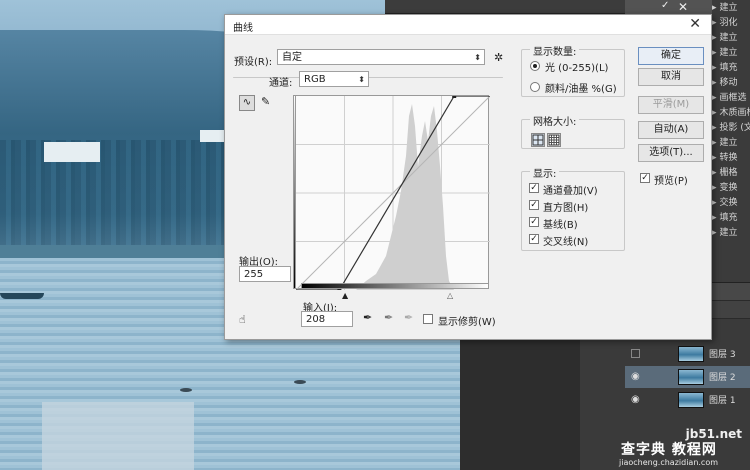  What do you see at coordinates (247, 103) in the screenshot?
I see `curve-point-tool-icon: ∿` at bounding box center [247, 103].